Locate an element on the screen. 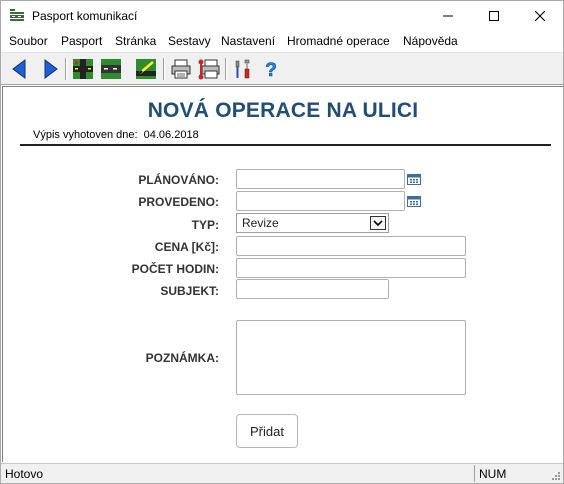 The width and height of the screenshot is (564, 484). resize-grip-icon is located at coordinates (555, 475).